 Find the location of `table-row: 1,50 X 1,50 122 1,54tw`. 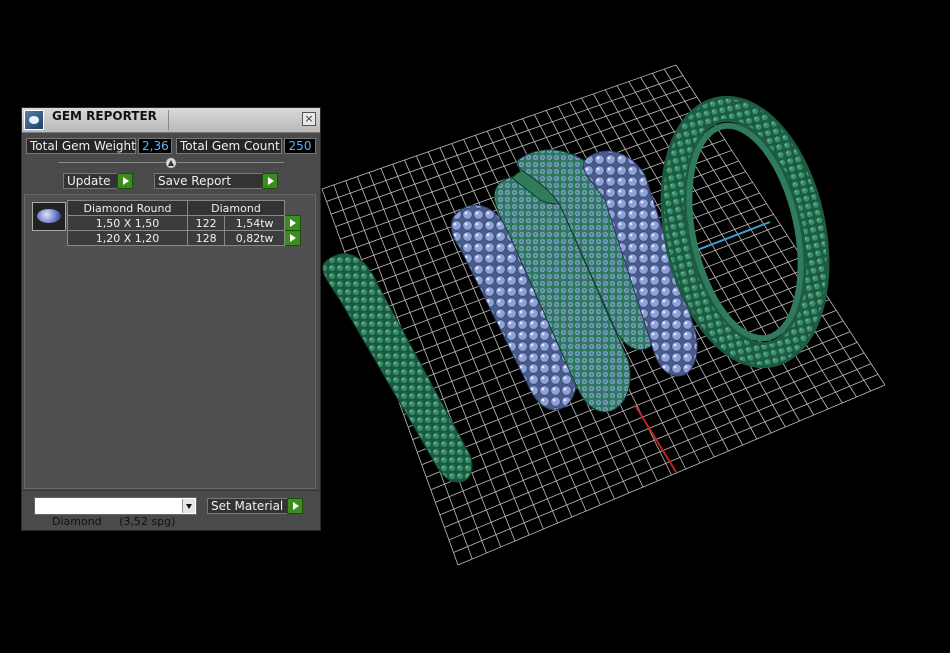

table-row: 1,50 X 1,50 122 1,54tw is located at coordinates (184, 223).